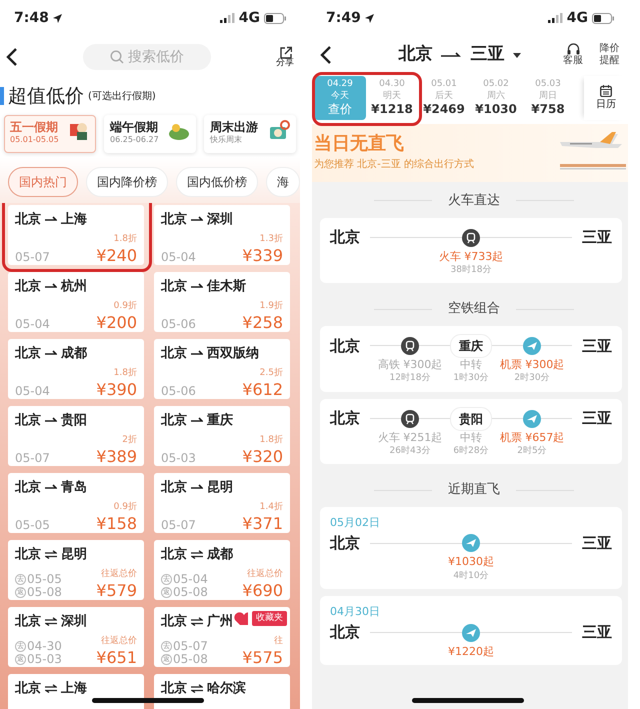 The width and height of the screenshot is (640, 709). Describe the element at coordinates (234, 127) in the screenshot. I see `holiday-title: 周末出游` at that location.